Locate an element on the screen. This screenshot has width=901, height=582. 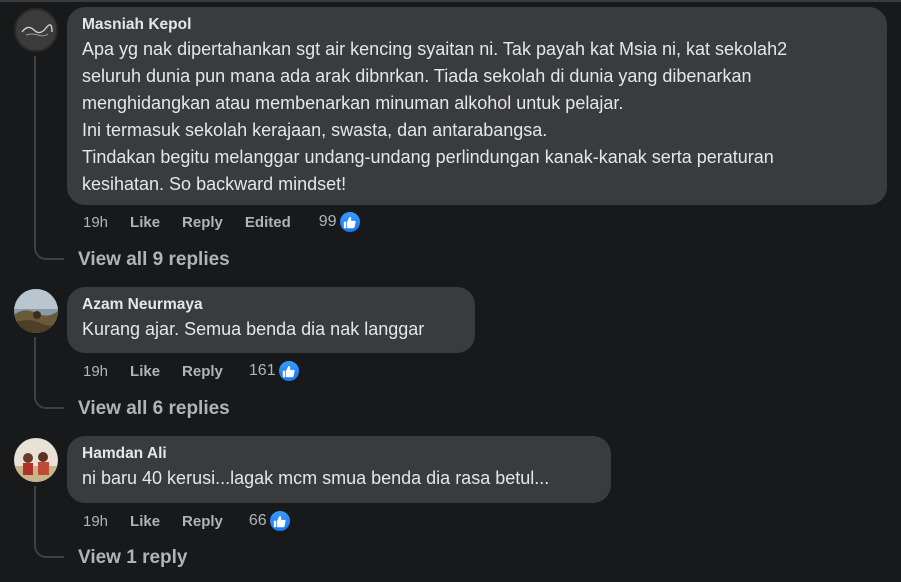
reaction-count: 161 is located at coordinates (262, 370).